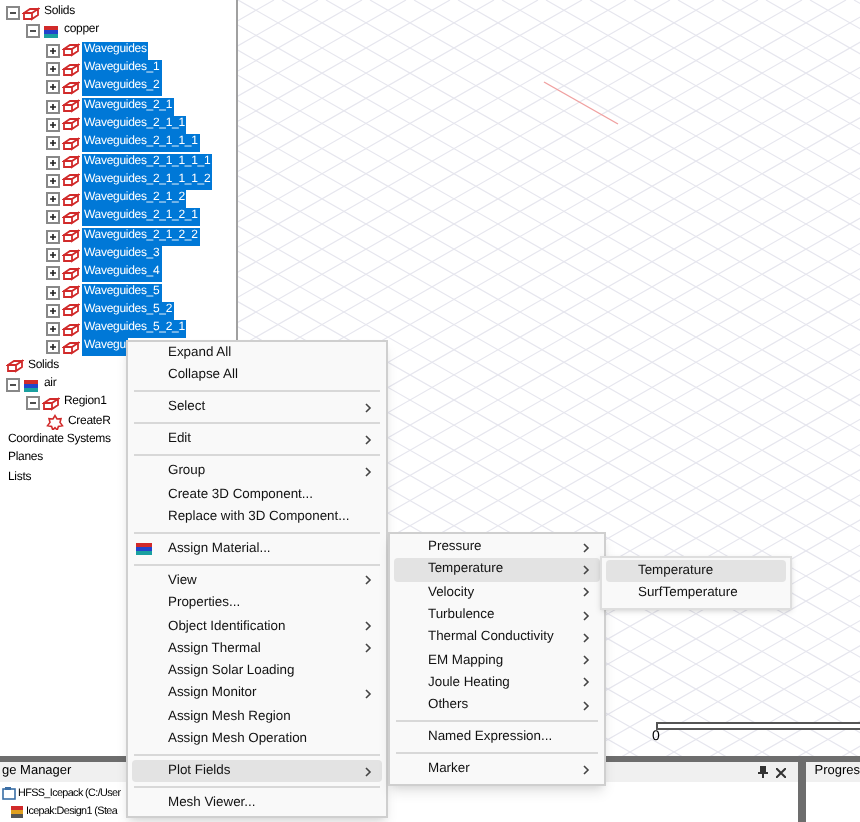 This screenshot has height=822, width=860. What do you see at coordinates (55, 422) in the screenshot?
I see `gear-icon` at bounding box center [55, 422].